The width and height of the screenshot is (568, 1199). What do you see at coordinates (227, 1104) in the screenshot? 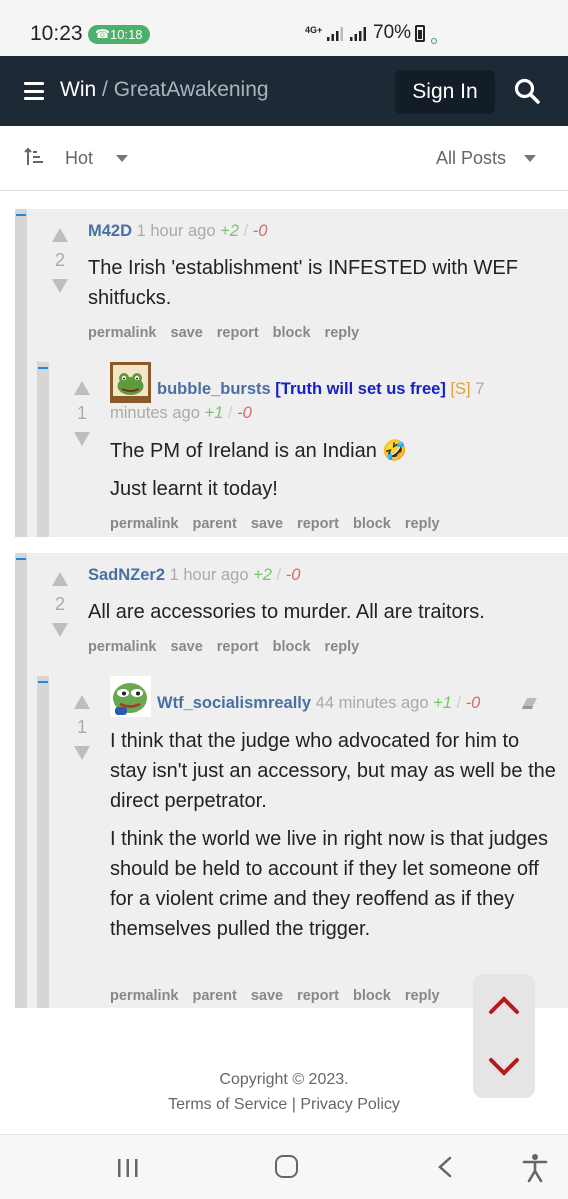
I see `terms-link: Terms of Service` at bounding box center [227, 1104].